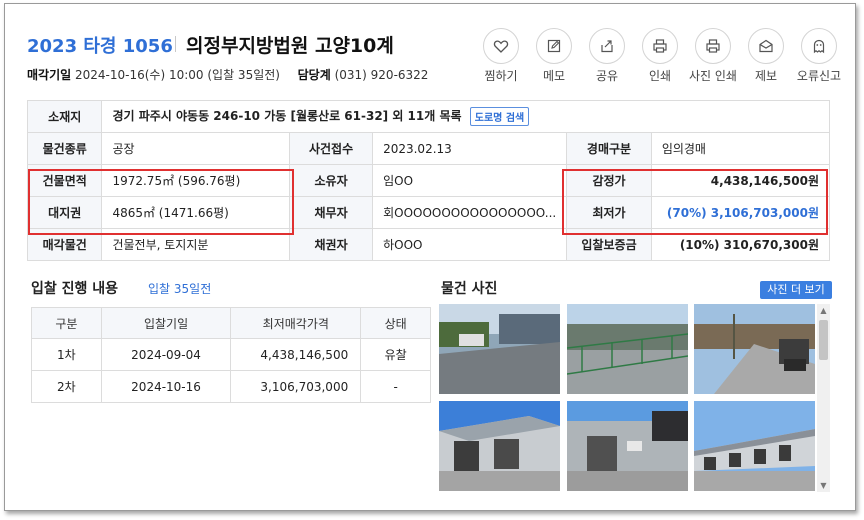 The image size is (864, 520). I want to click on case-received-label: 사건접수, so click(331, 148).